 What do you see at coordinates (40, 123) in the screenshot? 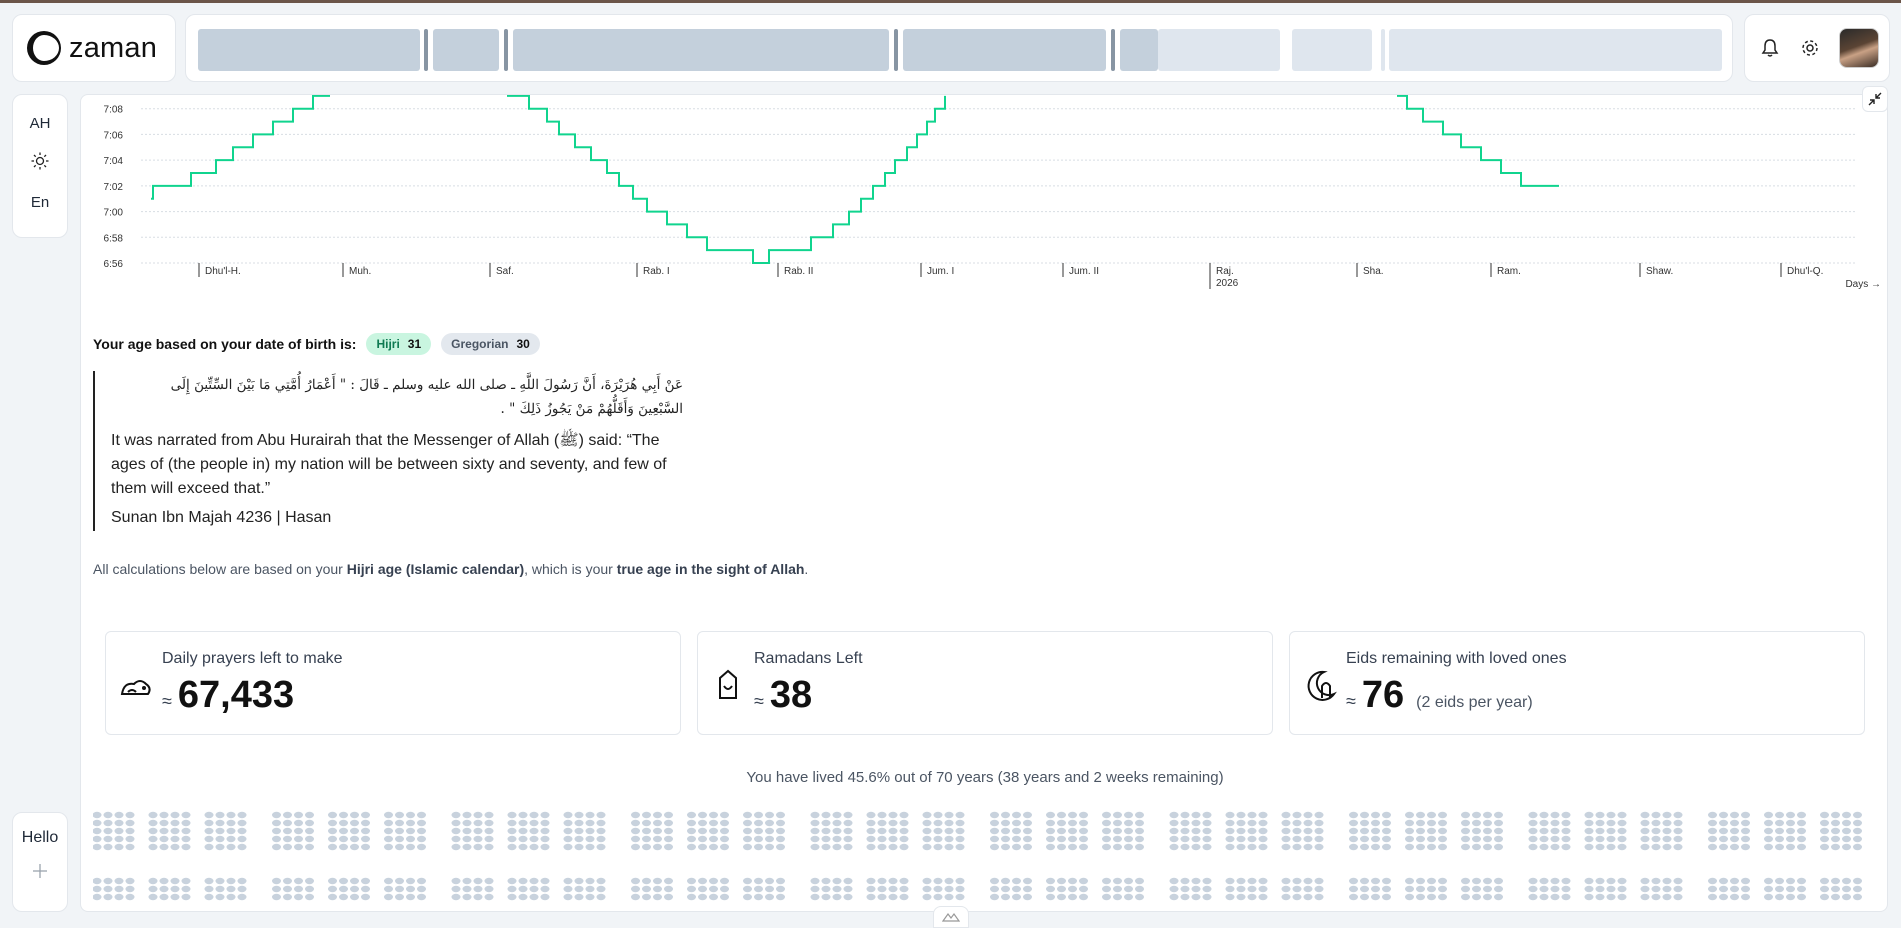
I see `calendar-toggle-button: AH` at bounding box center [40, 123].